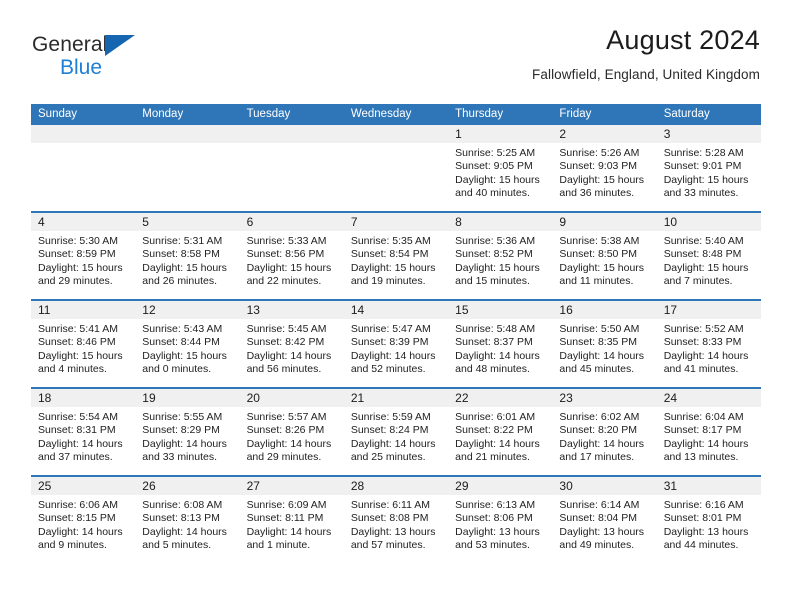  I want to click on sunset-text: Sunset: 8:56 PM, so click(285, 254).